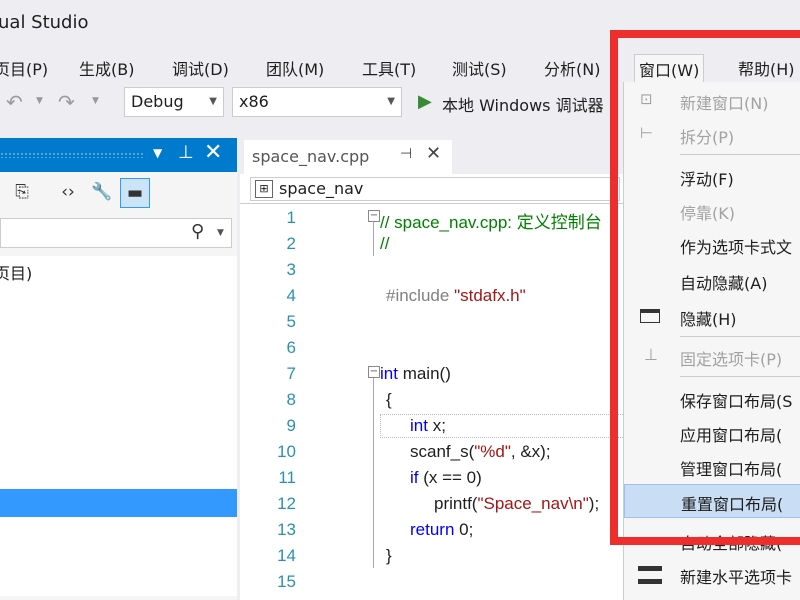 Image resolution: width=800 pixels, height=600 pixels. I want to click on navigation-bar: ⊞ space_nav, so click(432, 189).